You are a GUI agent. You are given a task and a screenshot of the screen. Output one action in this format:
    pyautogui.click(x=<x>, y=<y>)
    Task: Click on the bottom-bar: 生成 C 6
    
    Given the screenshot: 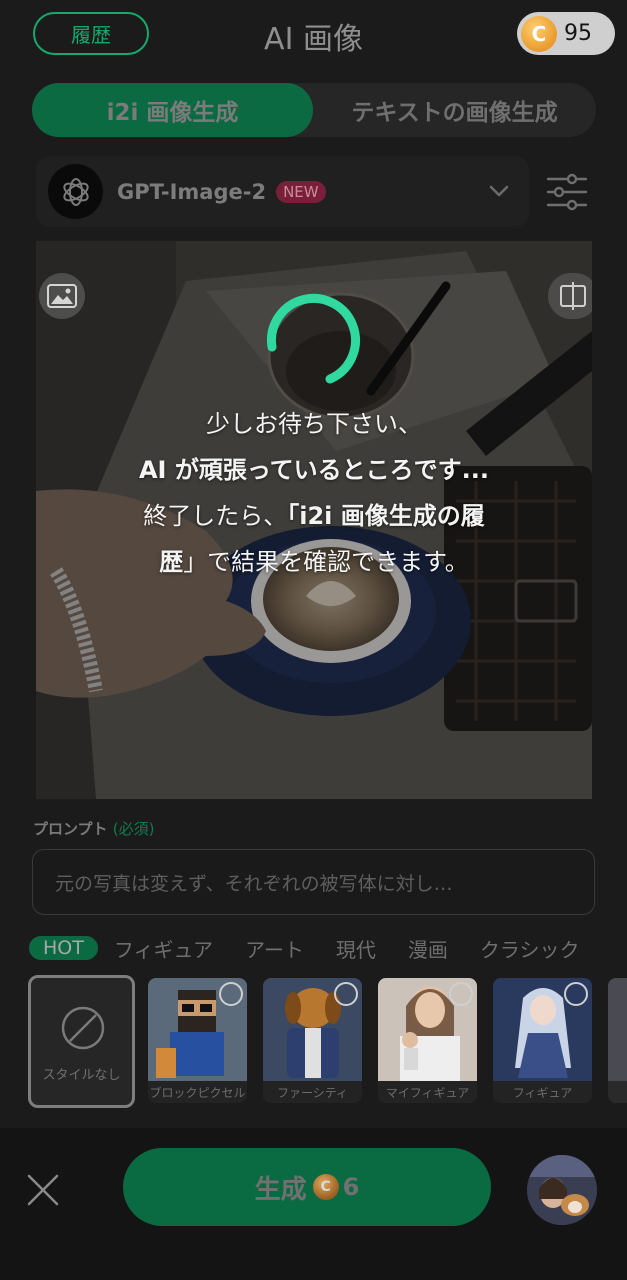 What is the action you would take?
    pyautogui.click(x=313, y=1204)
    